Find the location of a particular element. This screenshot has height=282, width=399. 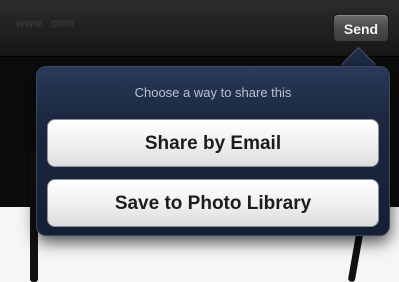

popover-title: Choose a way to share this is located at coordinates (213, 92).